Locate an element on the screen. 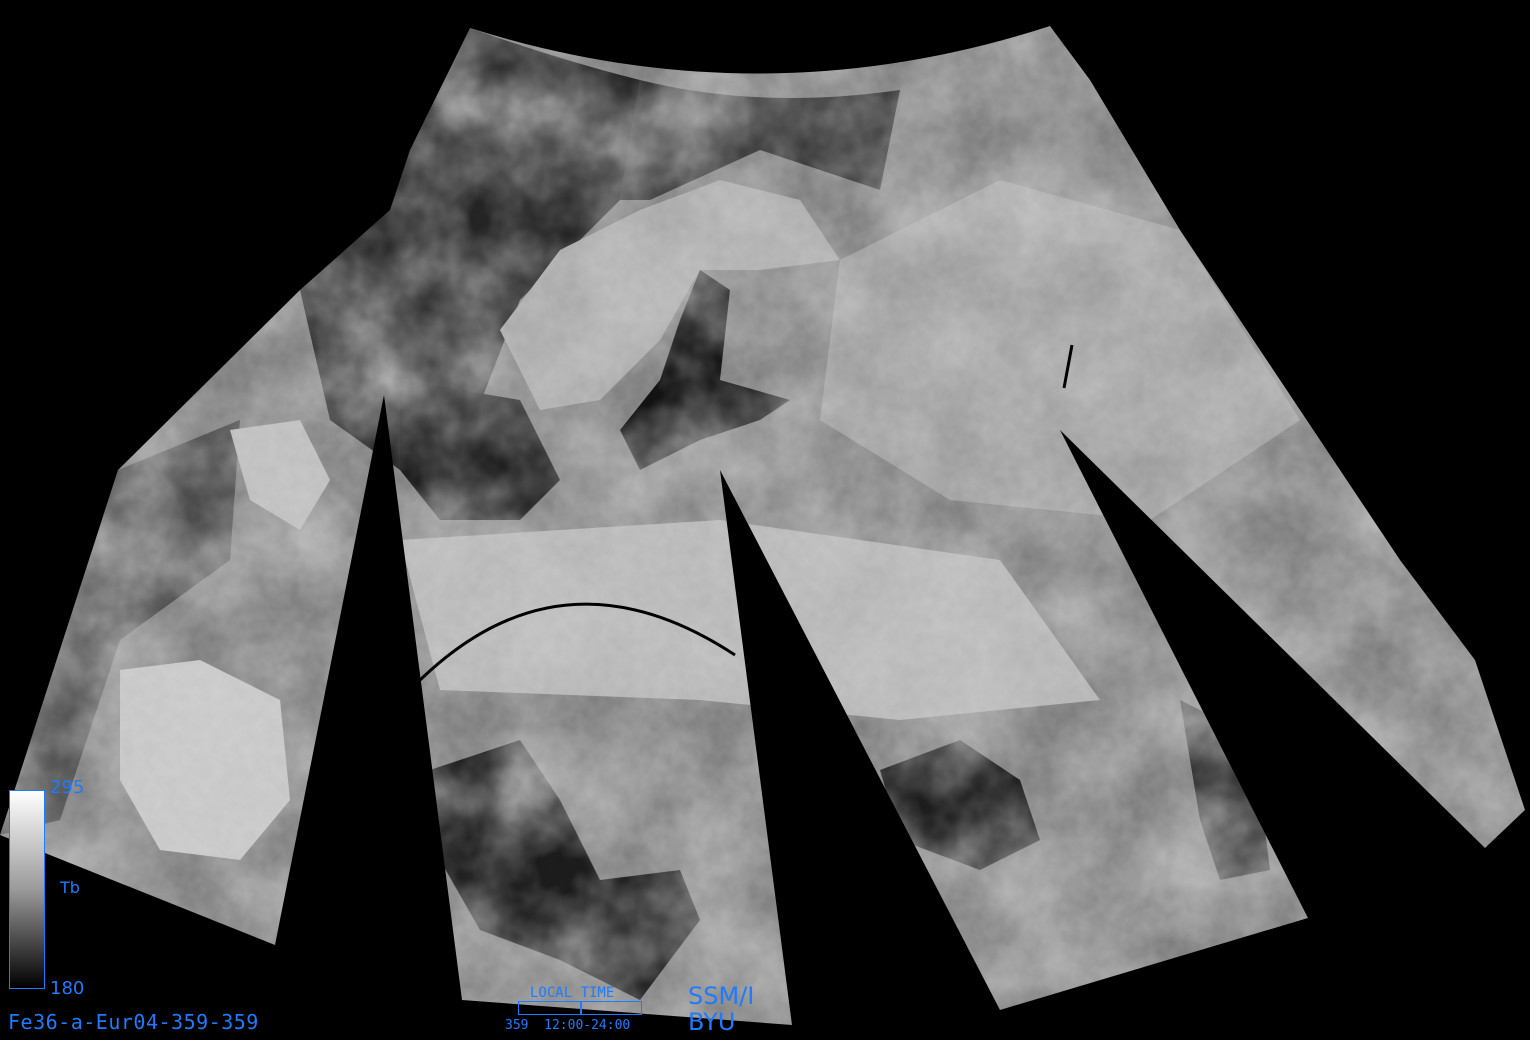 This screenshot has width=1530, height=1040. local-time-hours: 12:00-24:00 is located at coordinates (587, 1025).